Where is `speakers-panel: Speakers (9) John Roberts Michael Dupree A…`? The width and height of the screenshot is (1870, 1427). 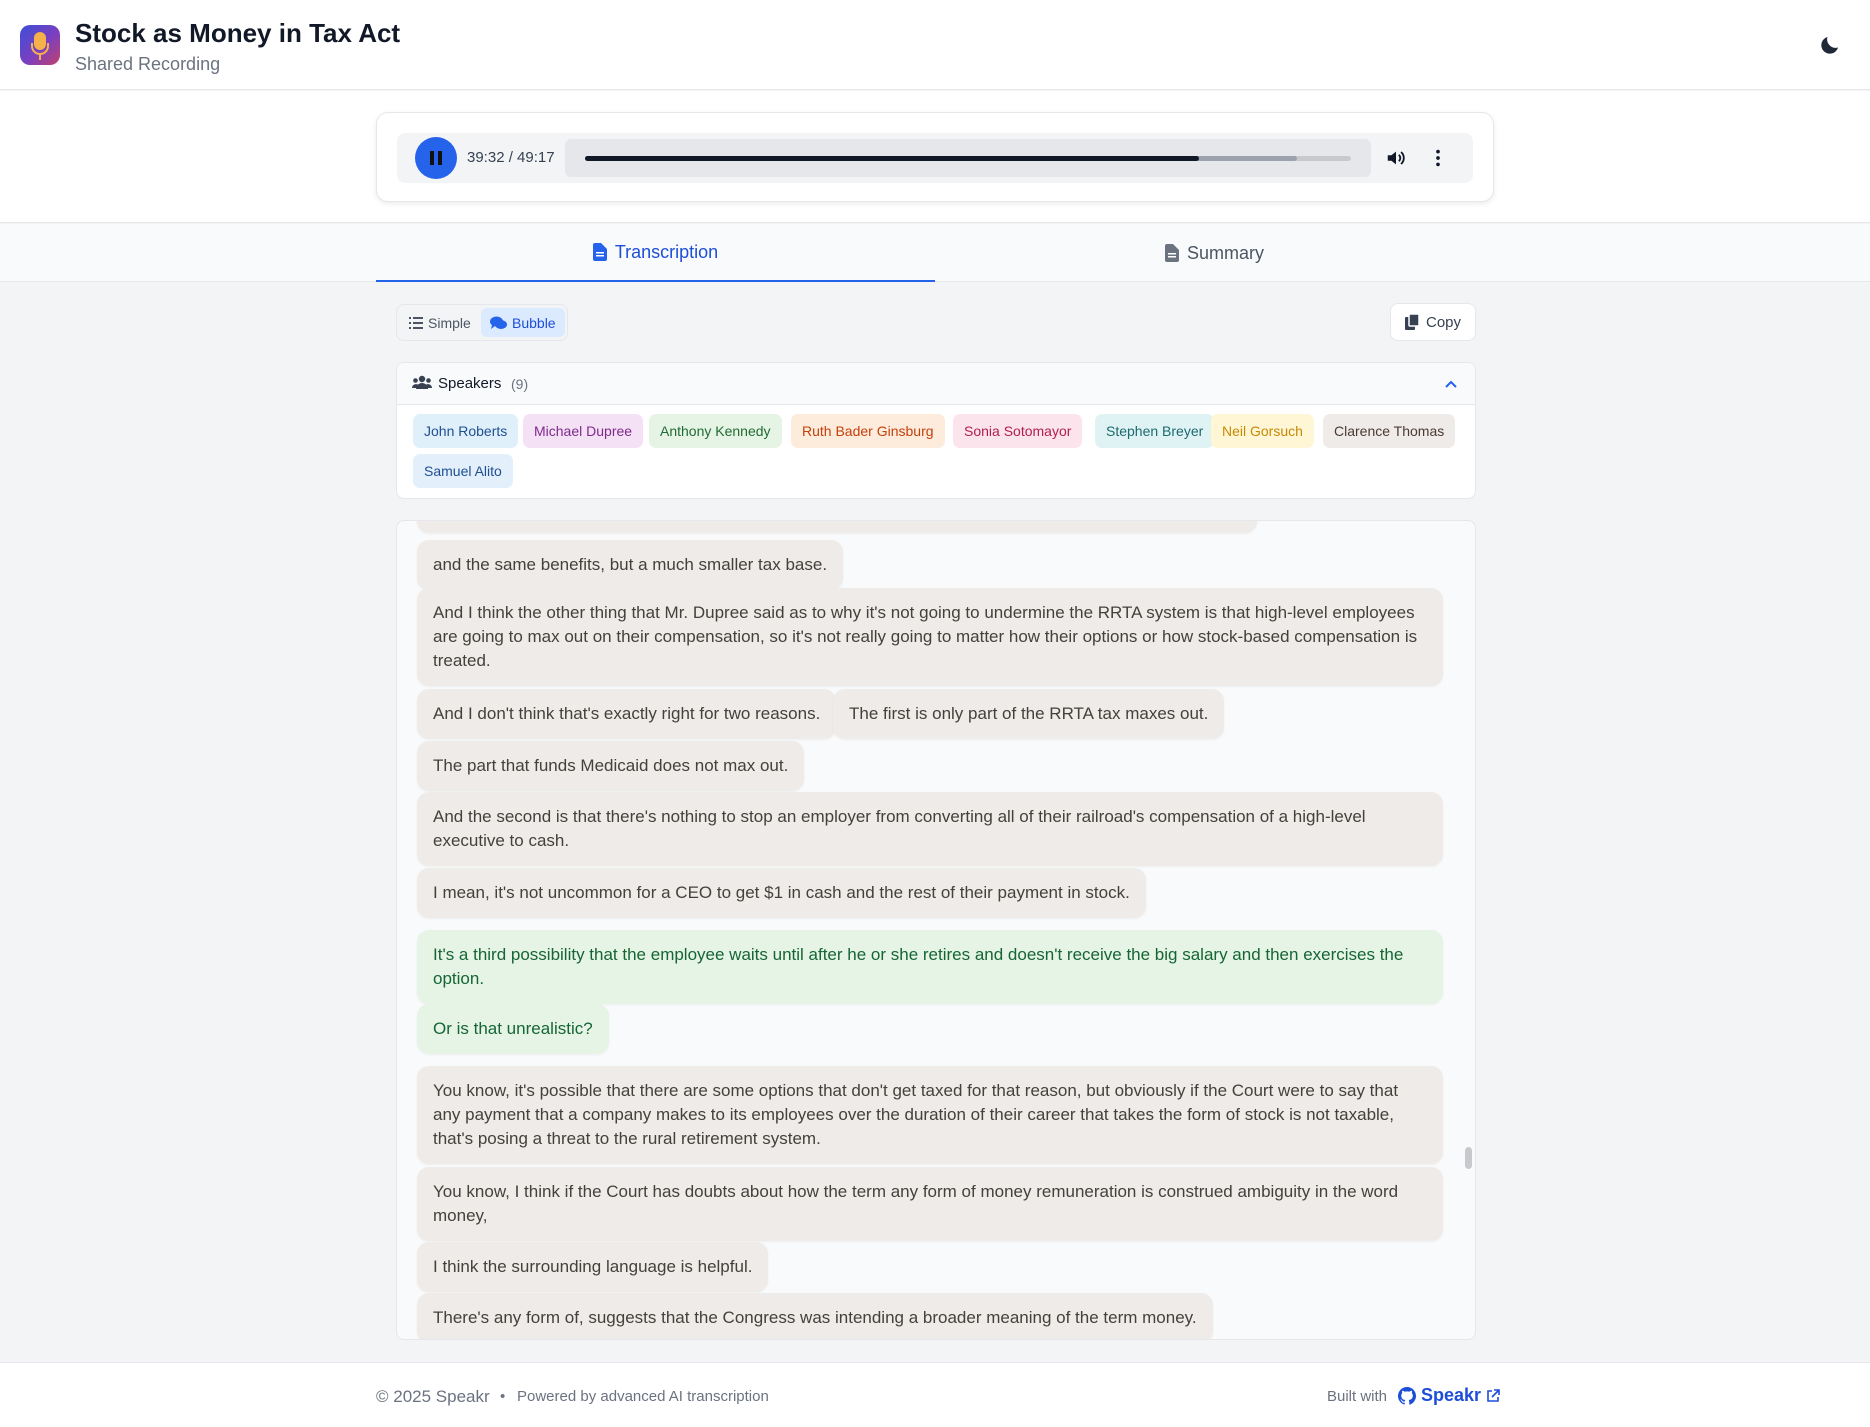
speakers-panel: Speakers (9) John Roberts Michael Dupree A… is located at coordinates (936, 430).